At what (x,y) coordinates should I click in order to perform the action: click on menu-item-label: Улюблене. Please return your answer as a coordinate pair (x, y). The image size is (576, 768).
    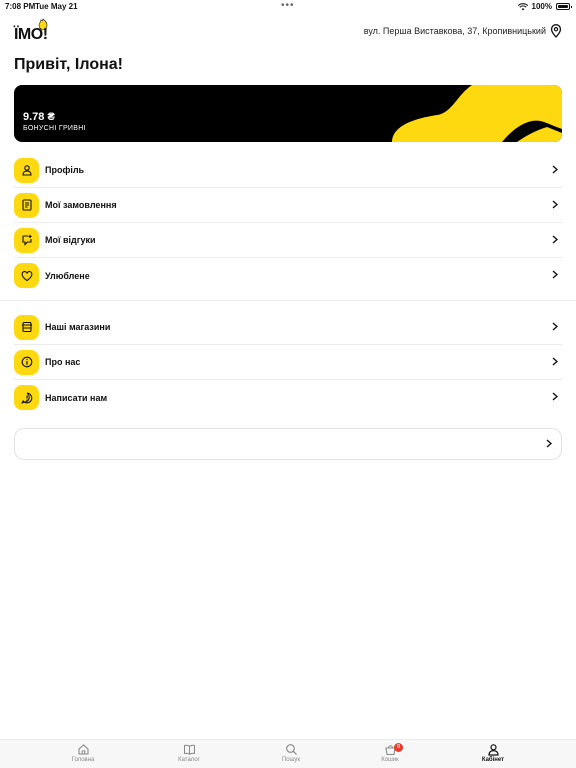
    Looking at the image, I should click on (67, 275).